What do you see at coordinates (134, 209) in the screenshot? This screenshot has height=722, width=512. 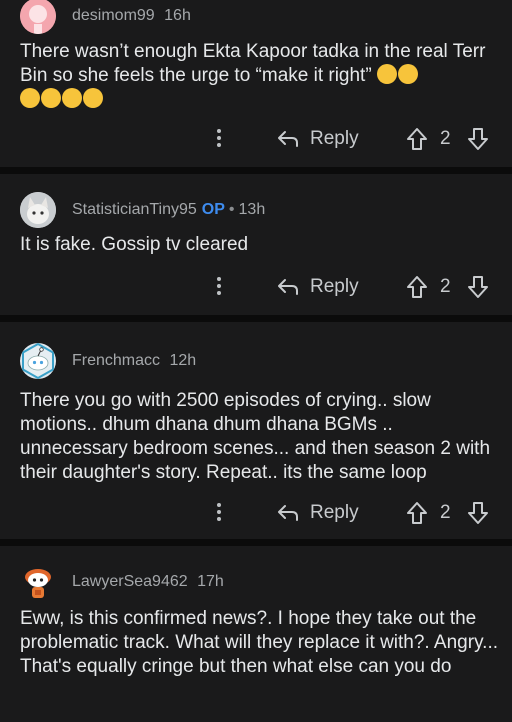 I see `username: StatisticianTiny95` at bounding box center [134, 209].